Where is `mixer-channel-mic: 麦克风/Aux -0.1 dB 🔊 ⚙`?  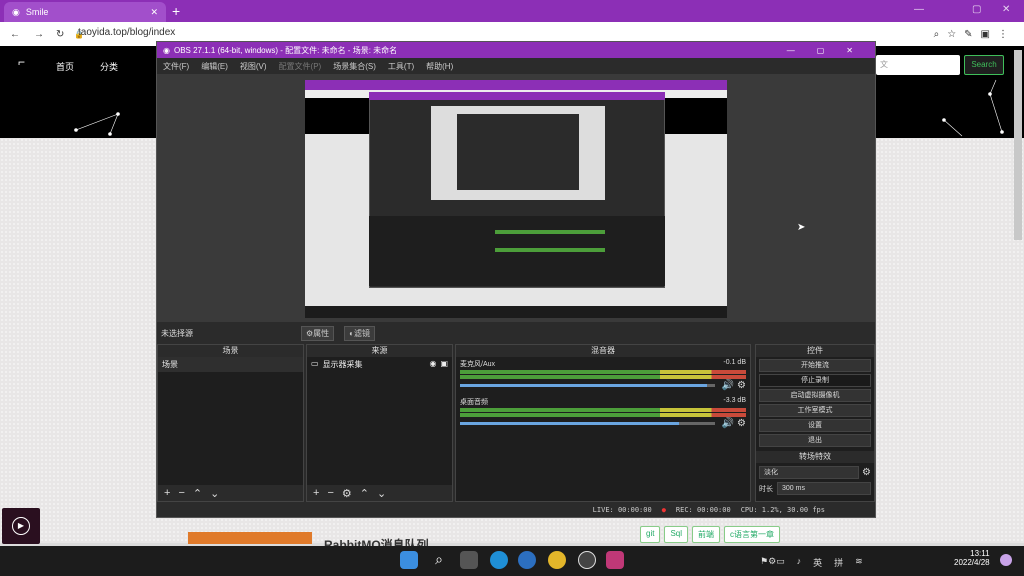 mixer-channel-mic: 麦克风/Aux -0.1 dB 🔊 ⚙ is located at coordinates (603, 374).